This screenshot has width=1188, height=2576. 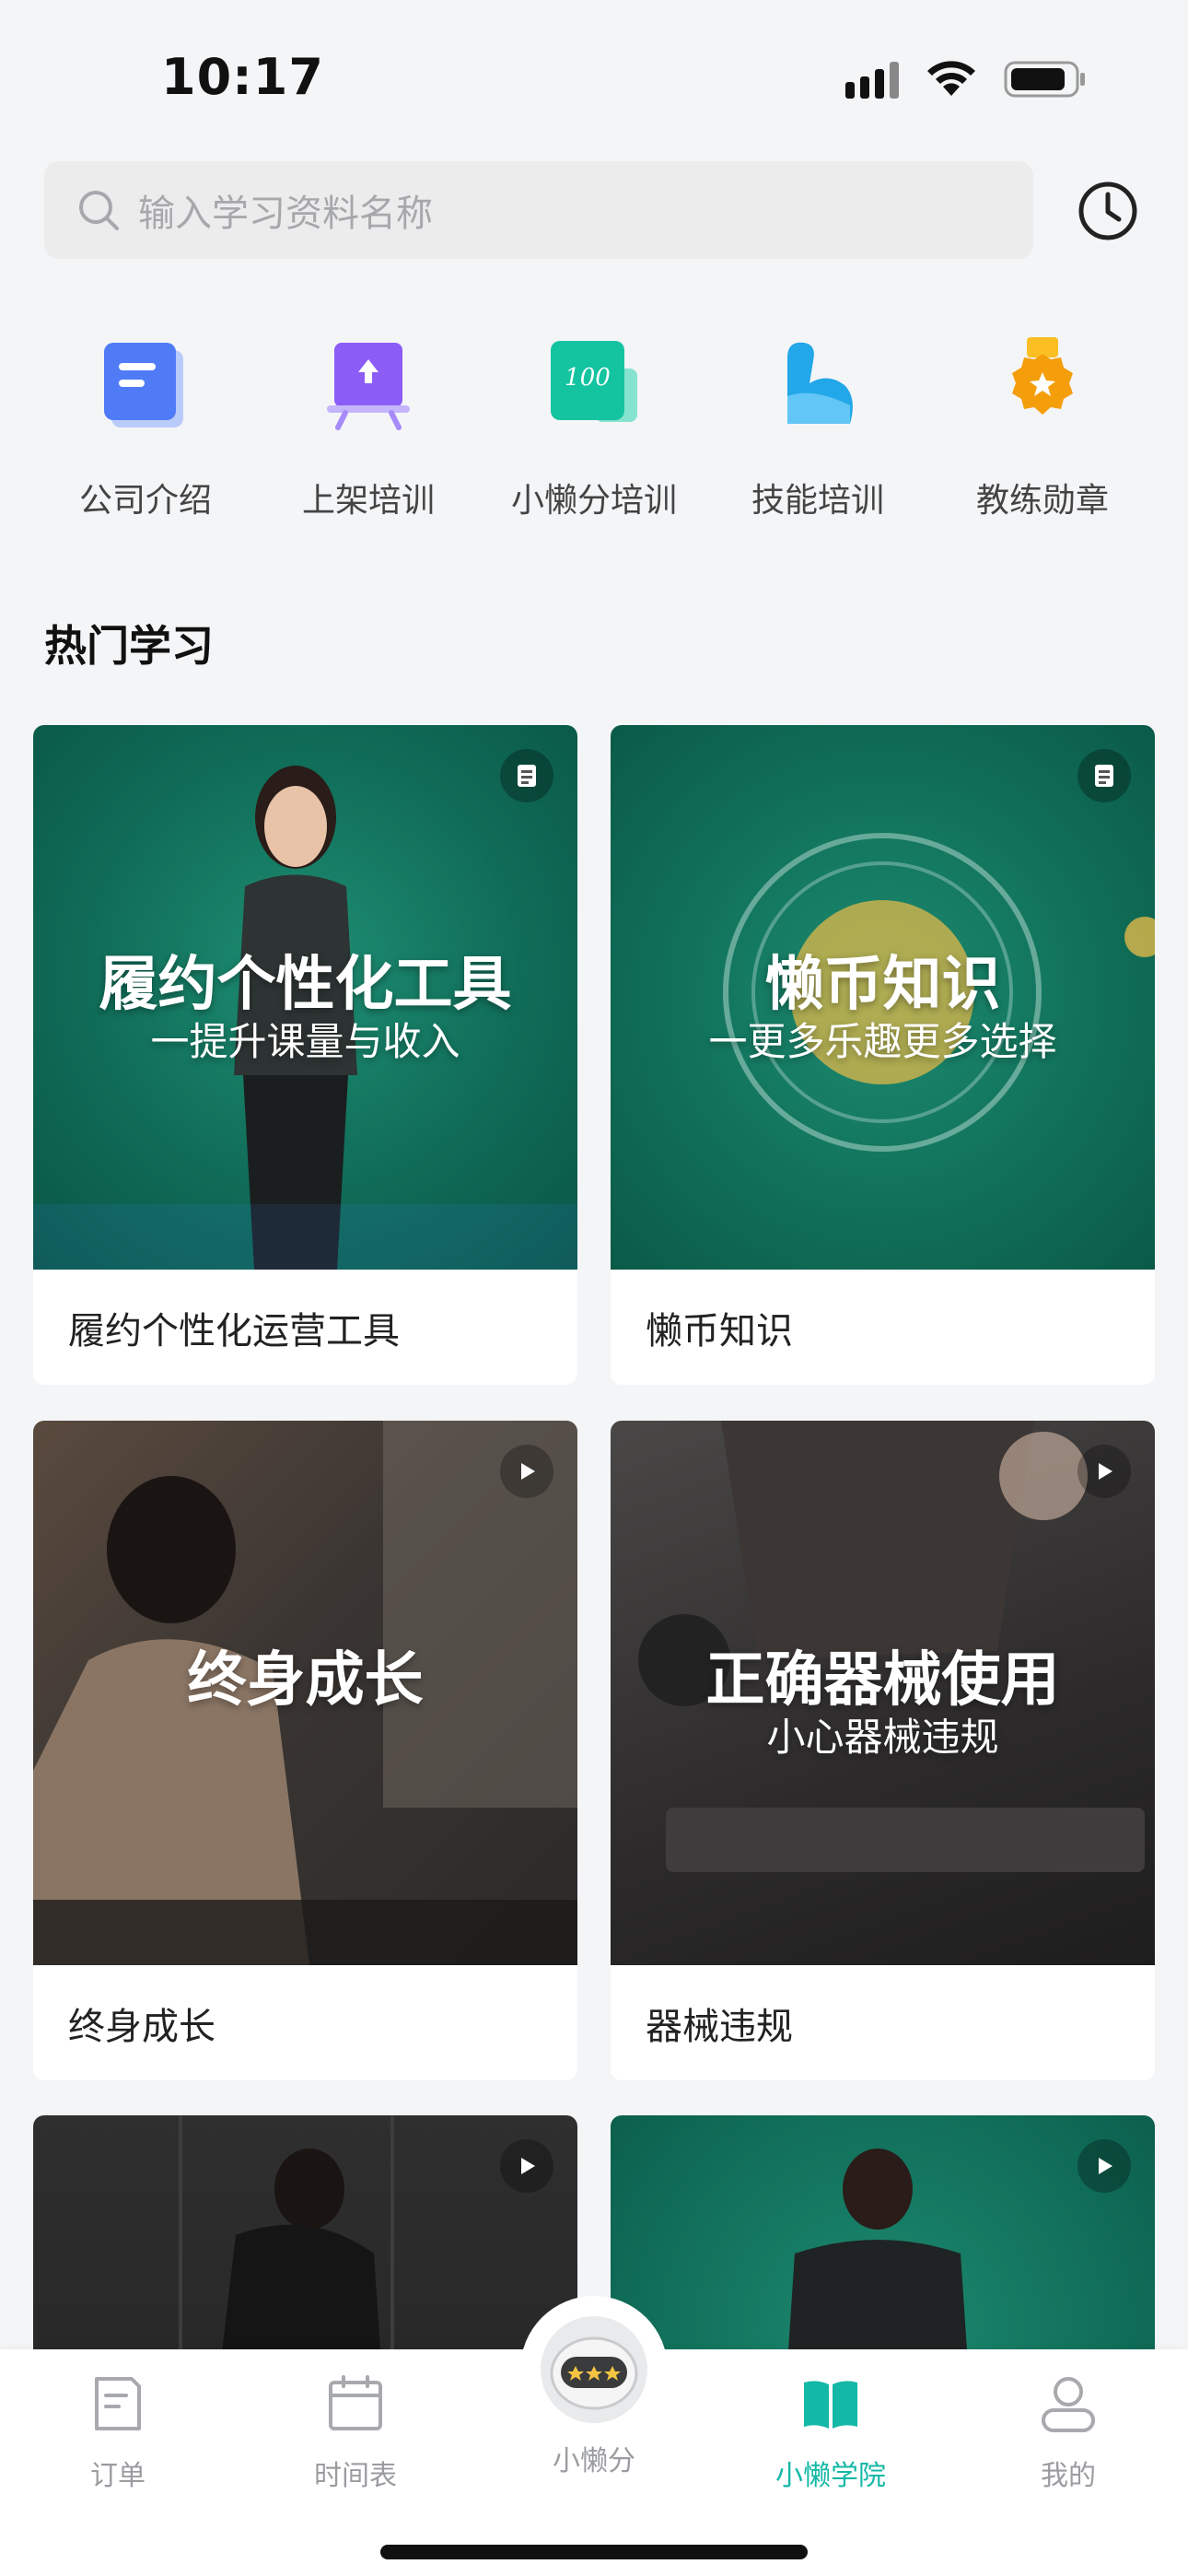 I want to click on status-time: 10:17, so click(x=242, y=77).